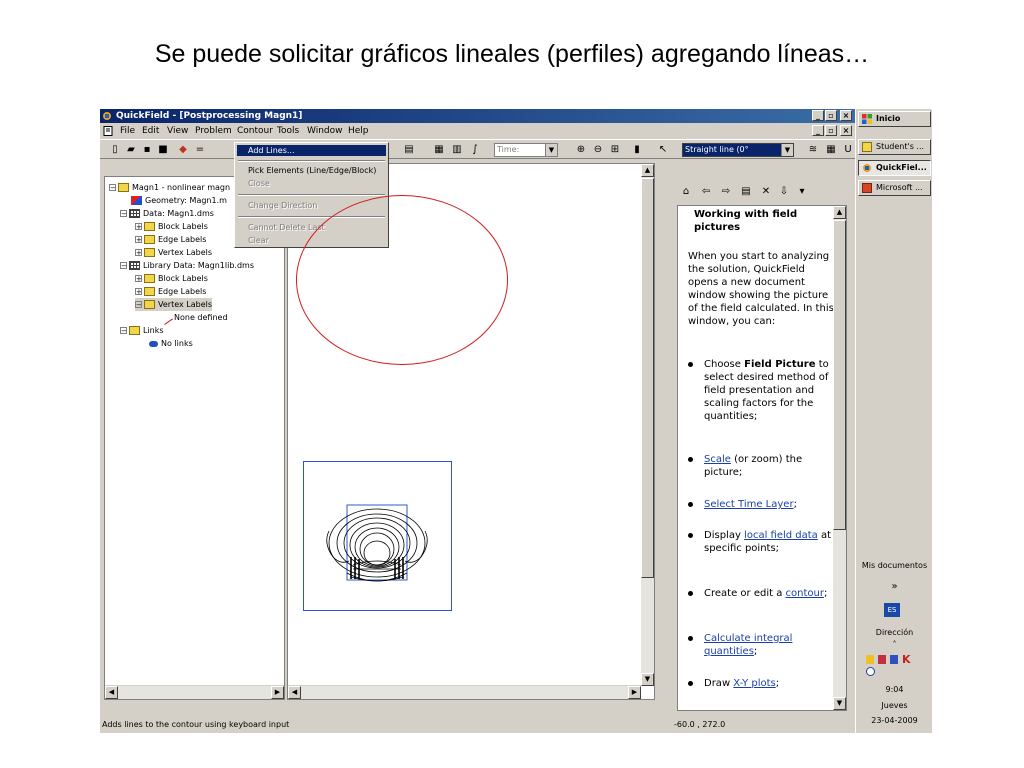 The height and width of the screenshot is (768, 1024). Describe the element at coordinates (259, 183) in the screenshot. I see `menu-item-close: Close` at that location.